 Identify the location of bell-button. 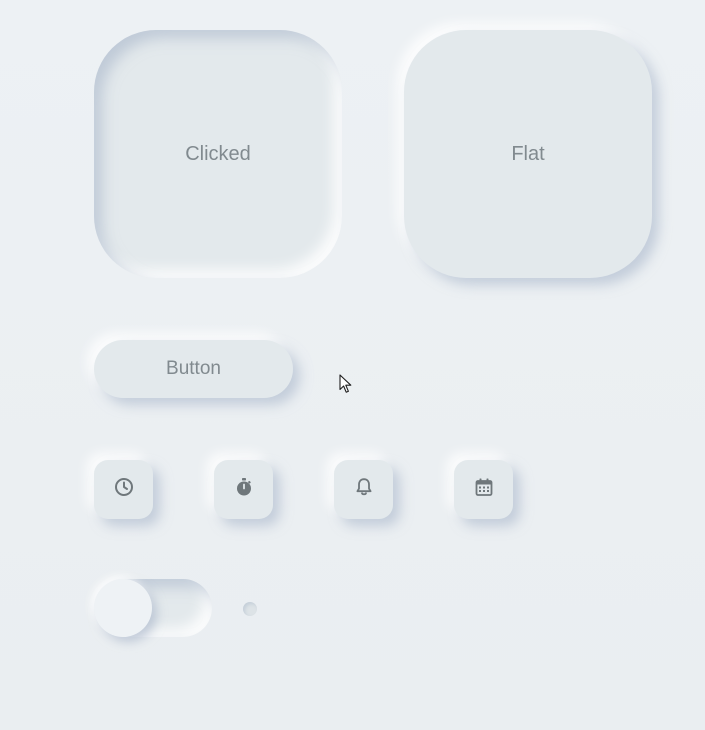
(363, 489).